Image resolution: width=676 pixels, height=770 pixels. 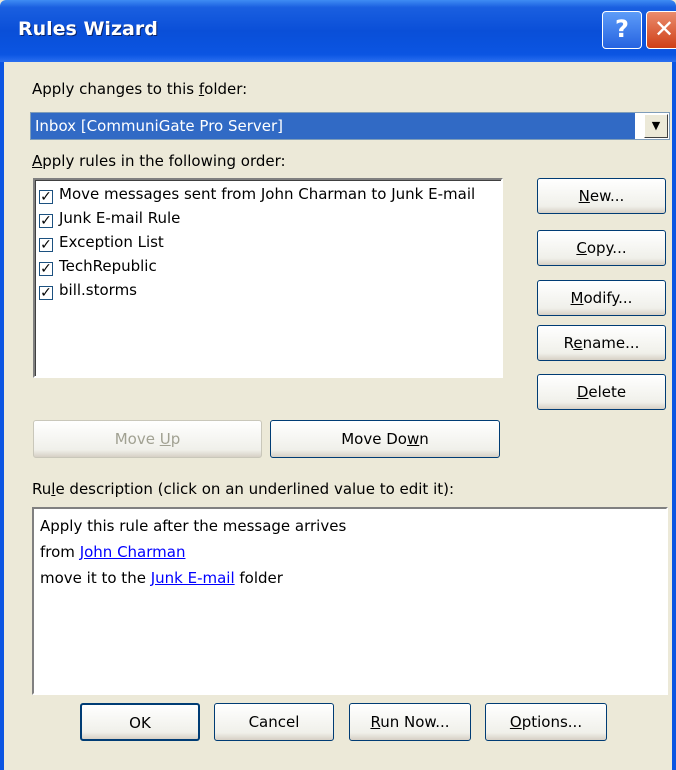 What do you see at coordinates (333, 126) in the screenshot?
I see `folder-selected-value: Inbox [CommuniGate Pro Server]` at bounding box center [333, 126].